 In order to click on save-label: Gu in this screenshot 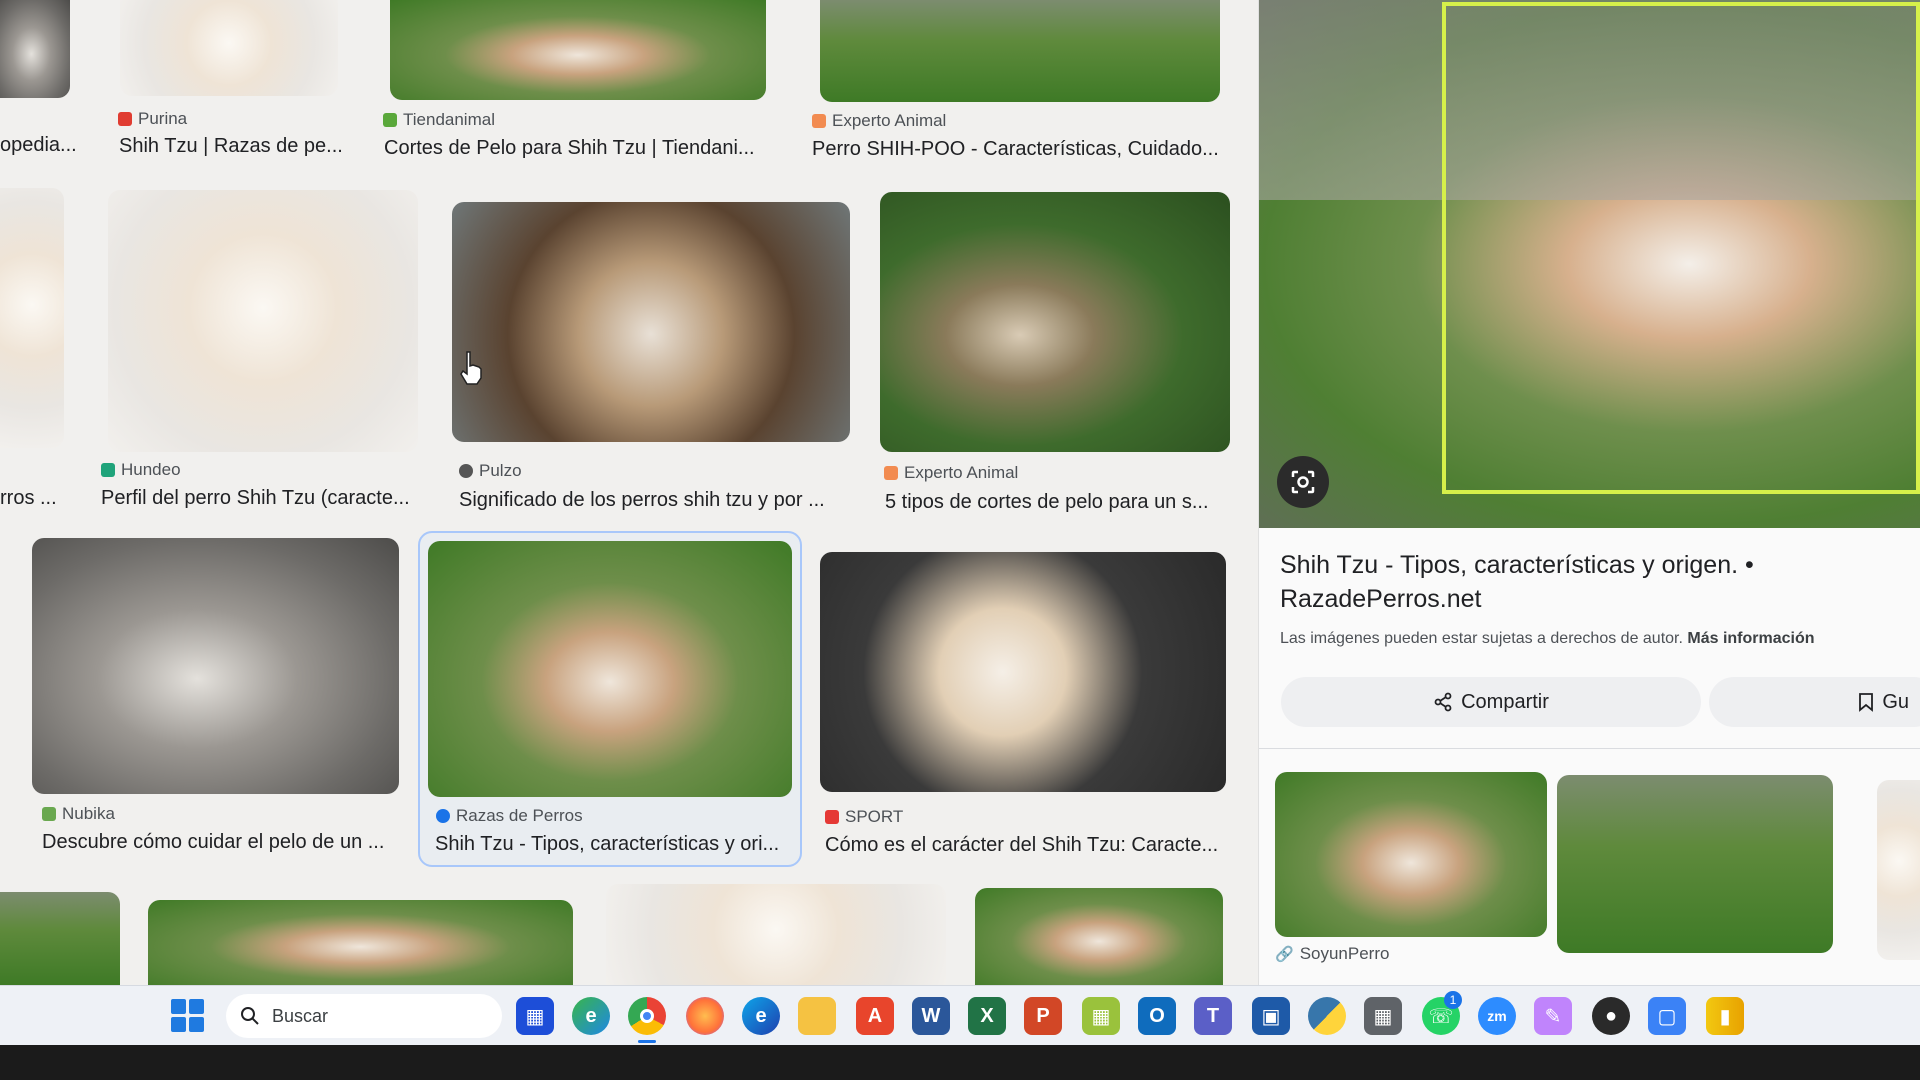, I will do `click(1895, 701)`.